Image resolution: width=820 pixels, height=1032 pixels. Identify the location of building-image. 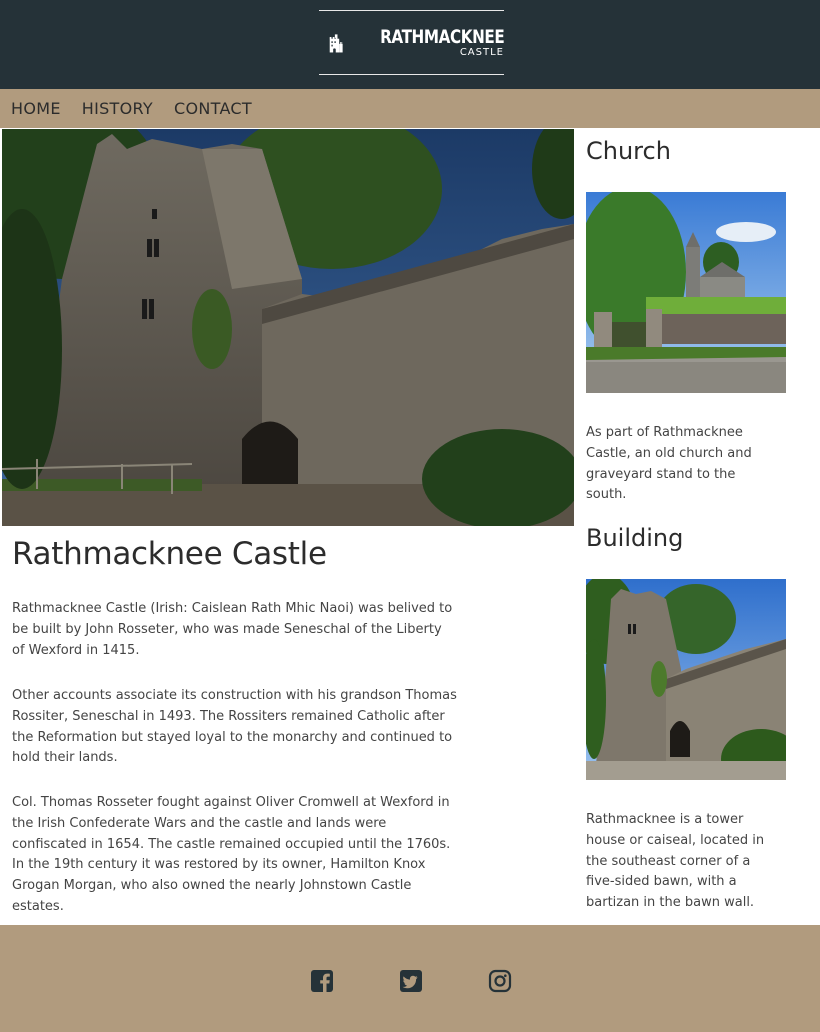
(686, 679).